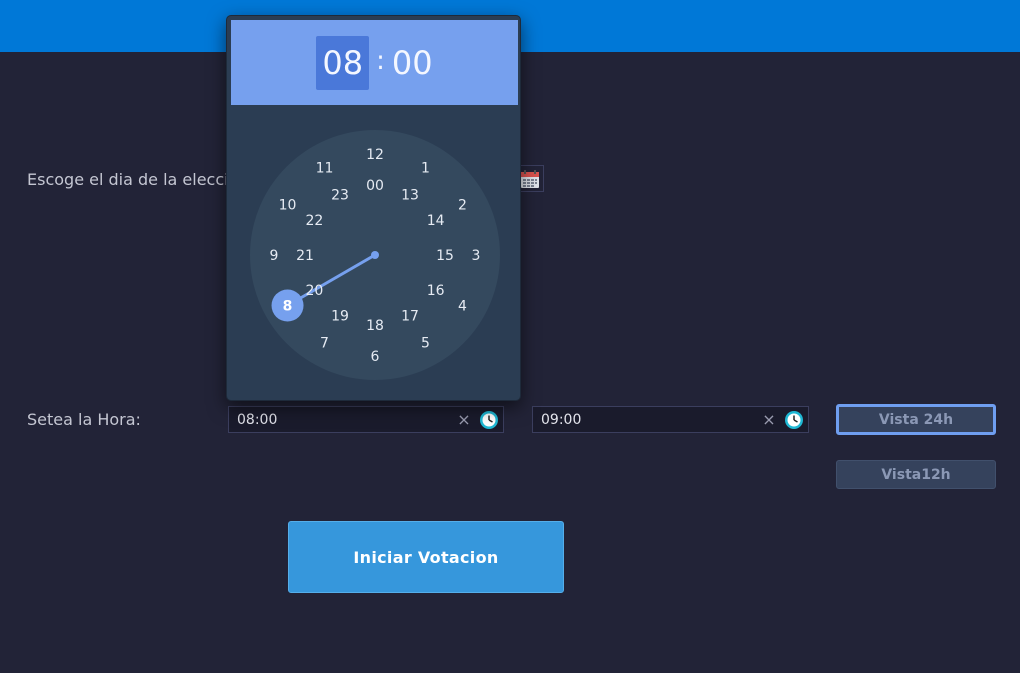  Describe the element at coordinates (325, 169) in the screenshot. I see `outer-hour-11: 11` at that location.